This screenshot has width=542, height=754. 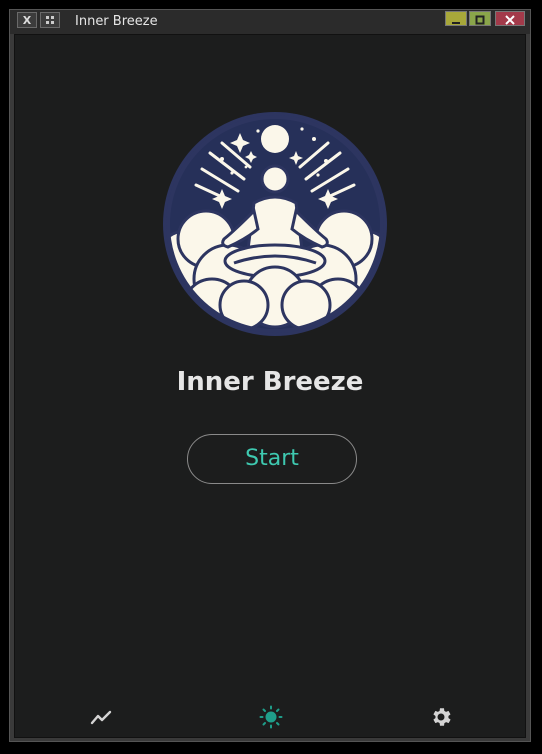 I want to click on maximize-icon, so click(x=480, y=20).